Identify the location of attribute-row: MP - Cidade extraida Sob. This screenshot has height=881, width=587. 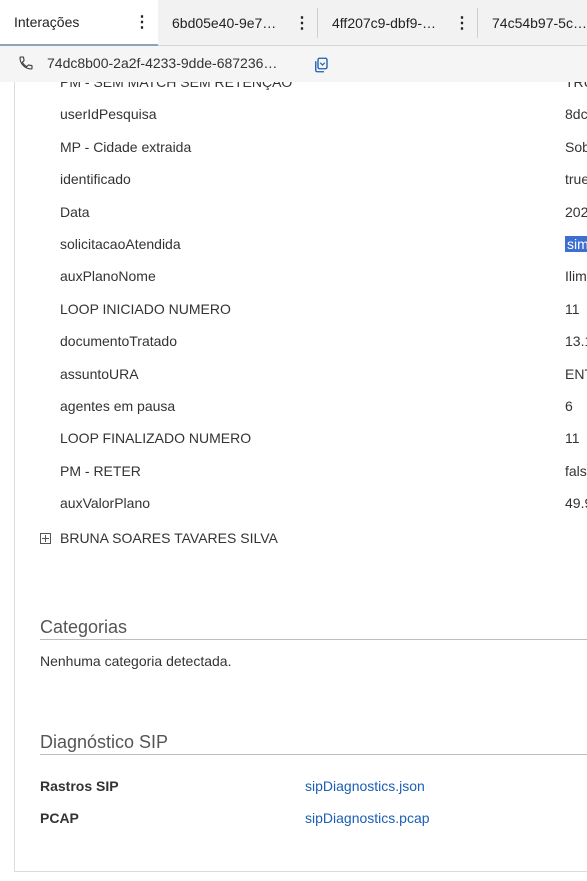
(323, 149).